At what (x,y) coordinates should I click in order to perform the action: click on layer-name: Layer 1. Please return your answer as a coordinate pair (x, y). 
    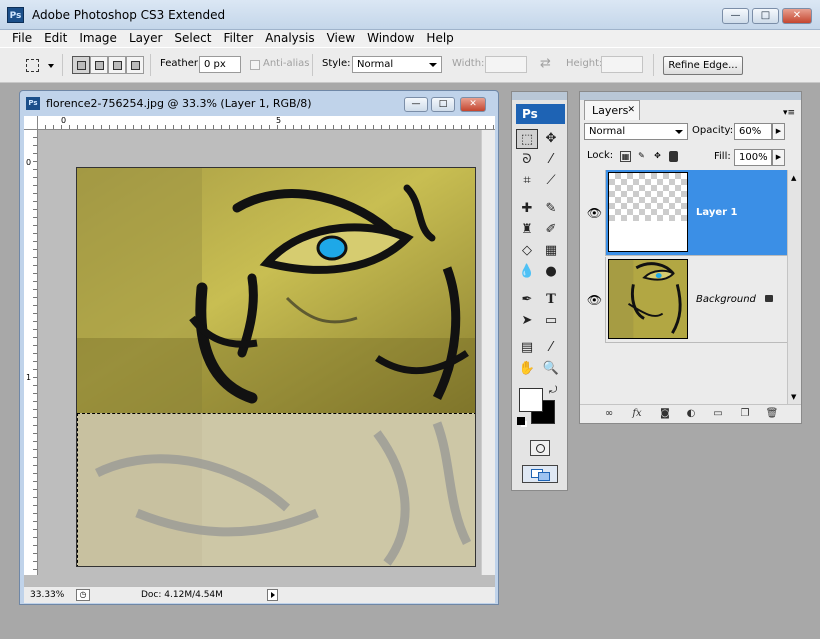
    Looking at the image, I should click on (716, 212).